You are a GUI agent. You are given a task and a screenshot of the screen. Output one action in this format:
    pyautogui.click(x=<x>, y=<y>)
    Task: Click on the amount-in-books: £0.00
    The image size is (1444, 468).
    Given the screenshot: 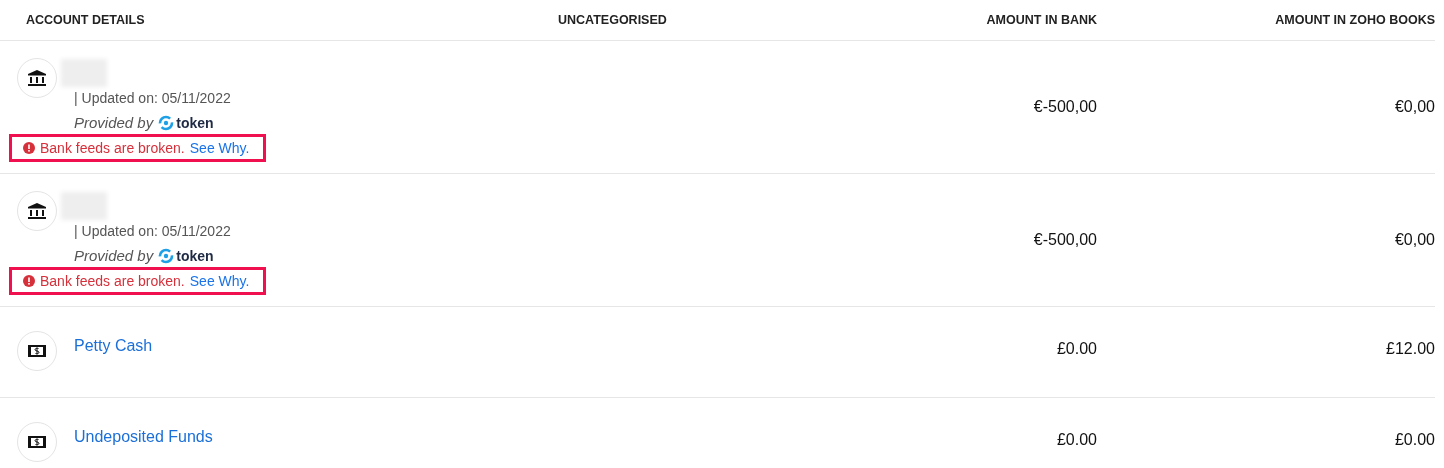 What is the action you would take?
    pyautogui.click(x=1414, y=440)
    